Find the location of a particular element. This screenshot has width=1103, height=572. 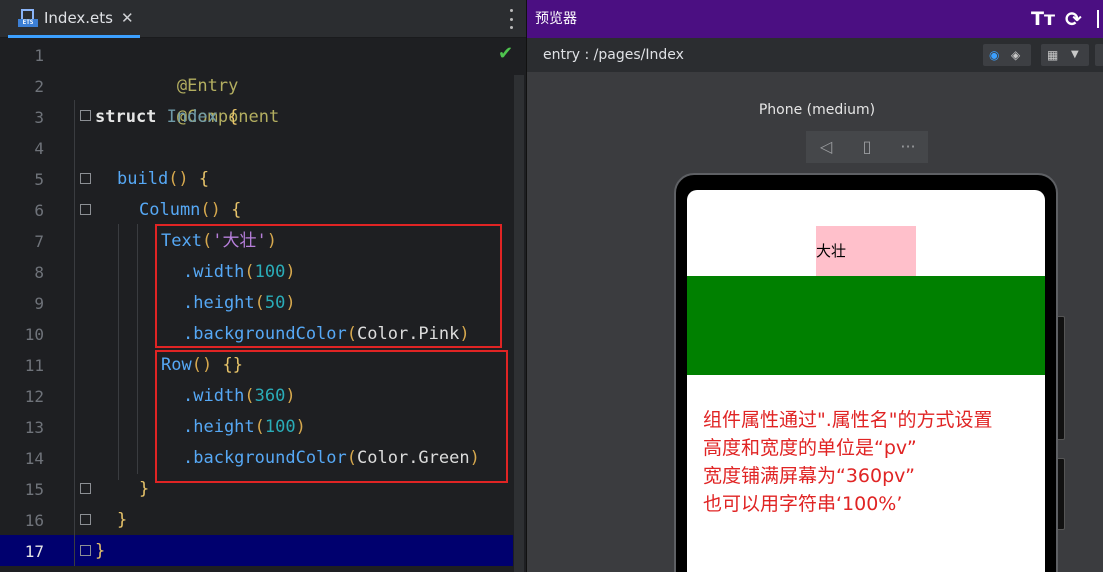

code-line: @Entry is located at coordinates (207, 86).